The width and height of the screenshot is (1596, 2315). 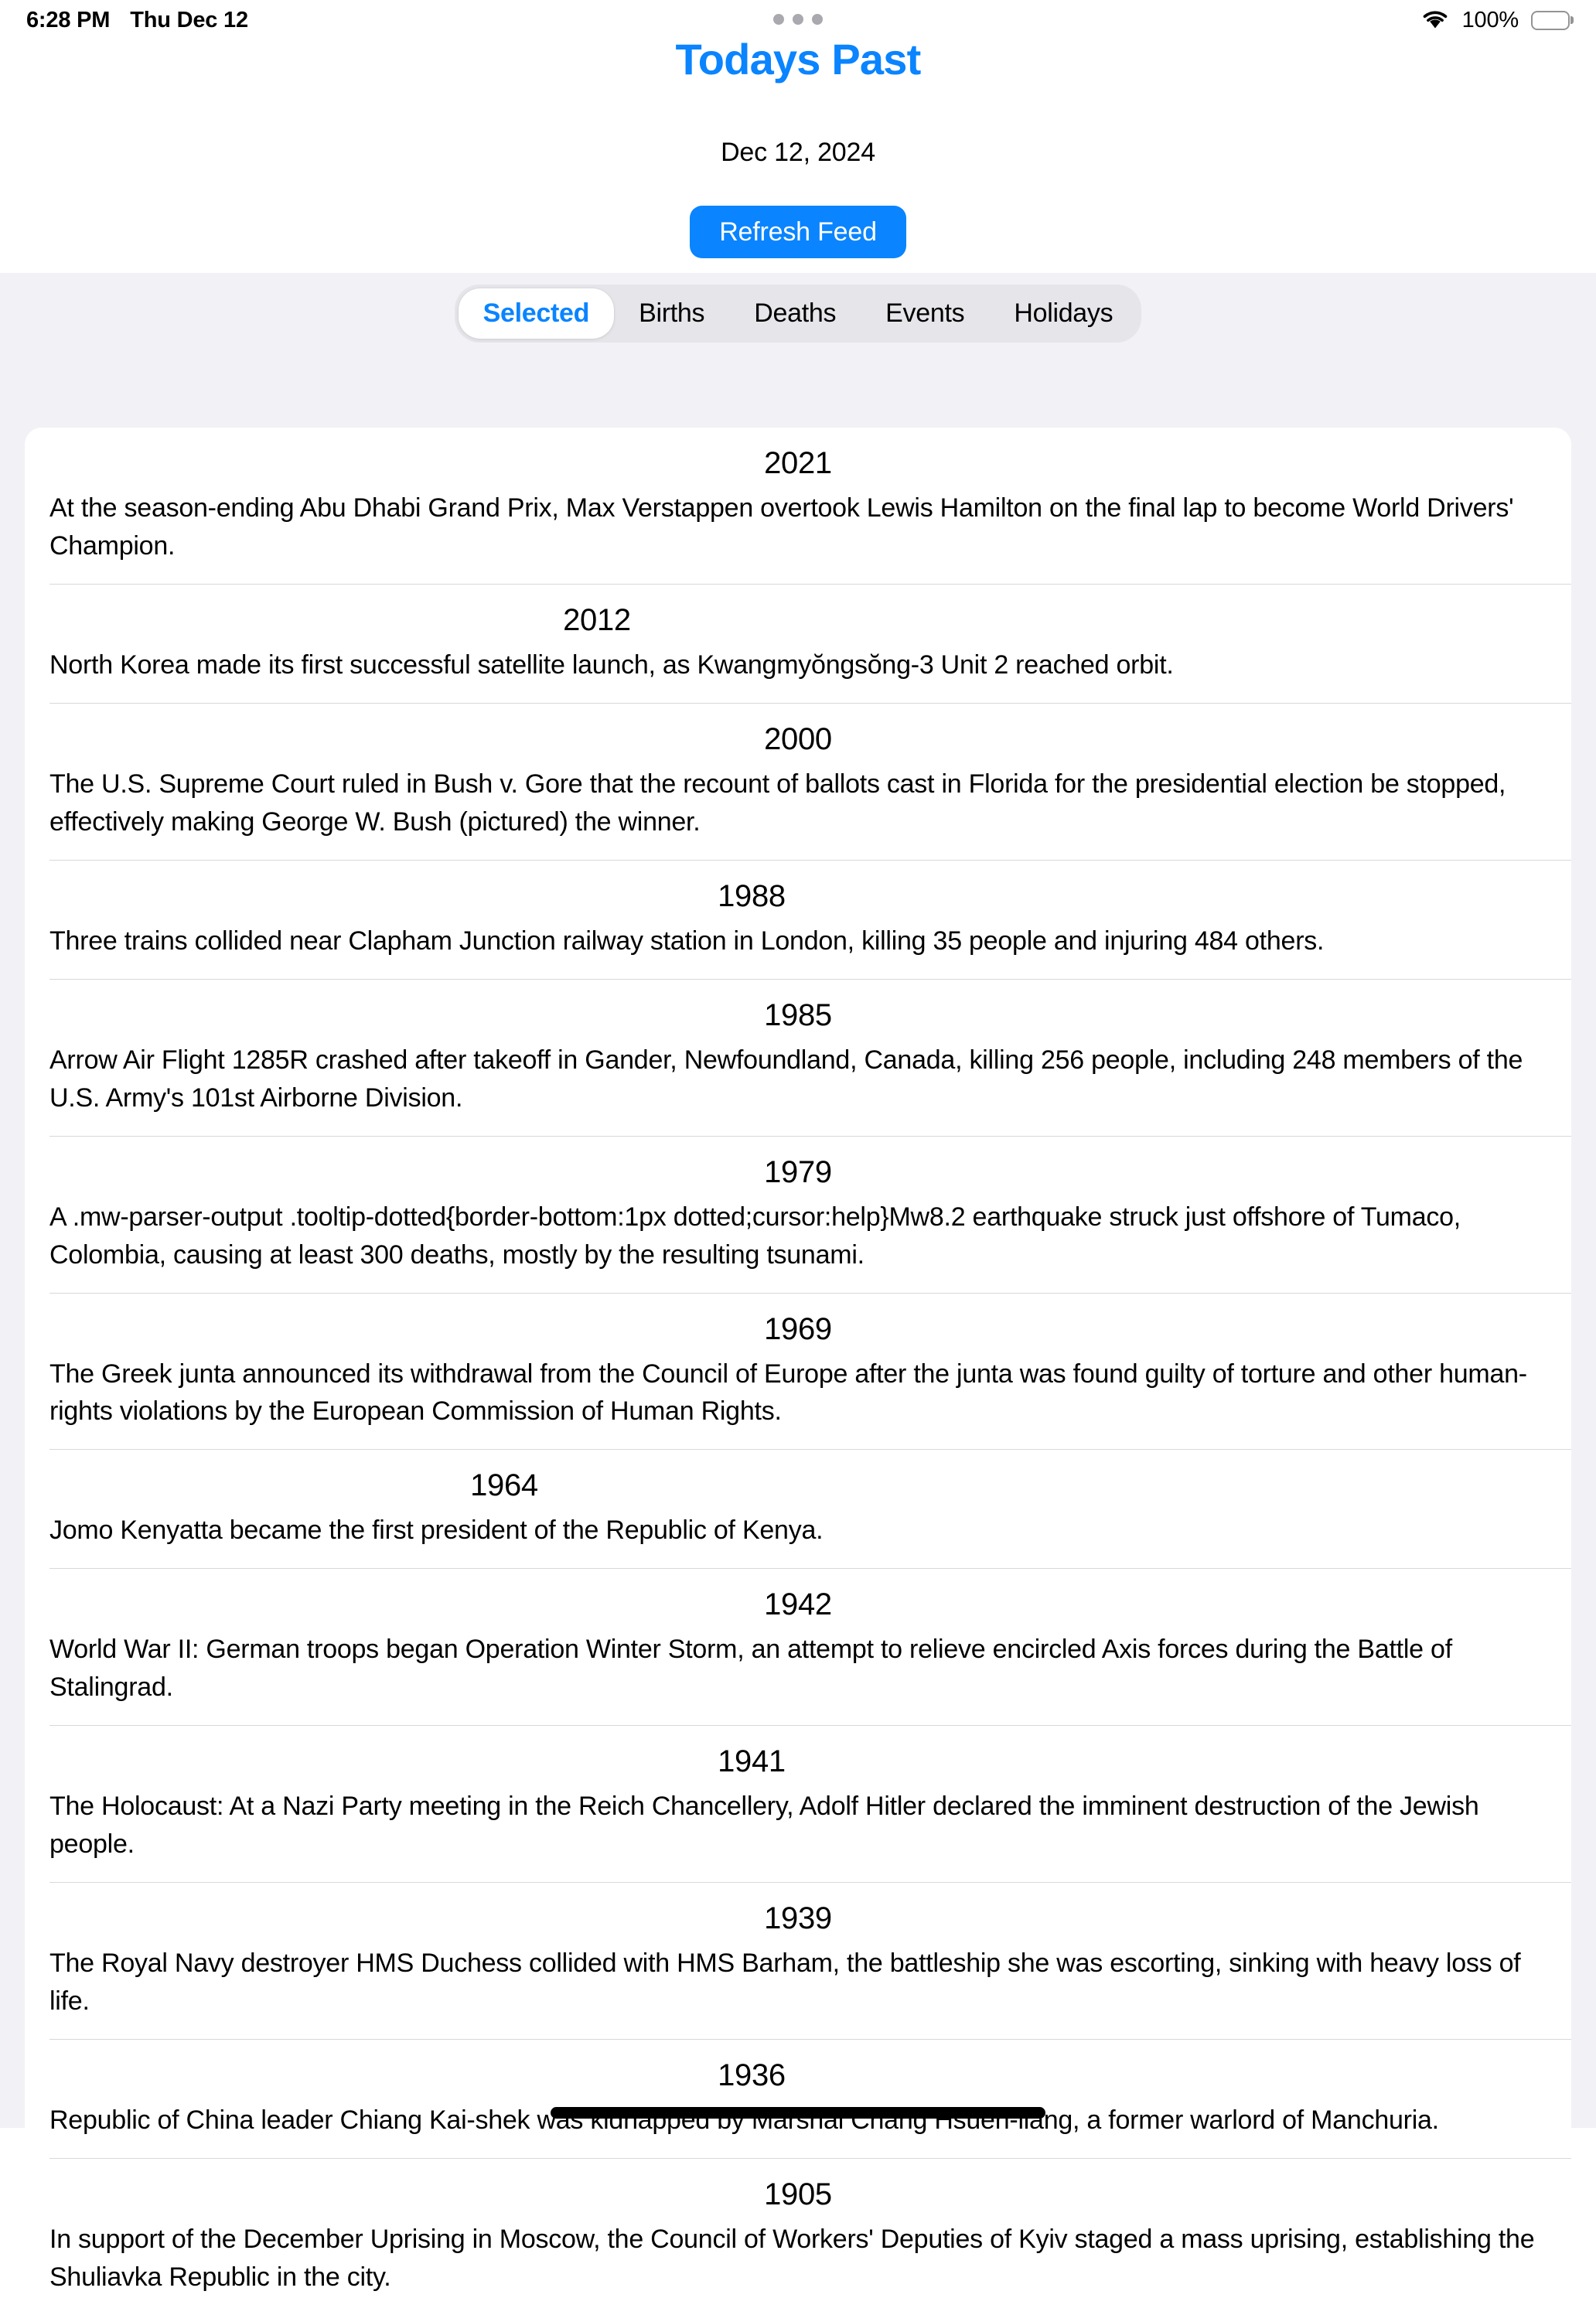 I want to click on status-time: 6:28 PM, so click(x=68, y=20).